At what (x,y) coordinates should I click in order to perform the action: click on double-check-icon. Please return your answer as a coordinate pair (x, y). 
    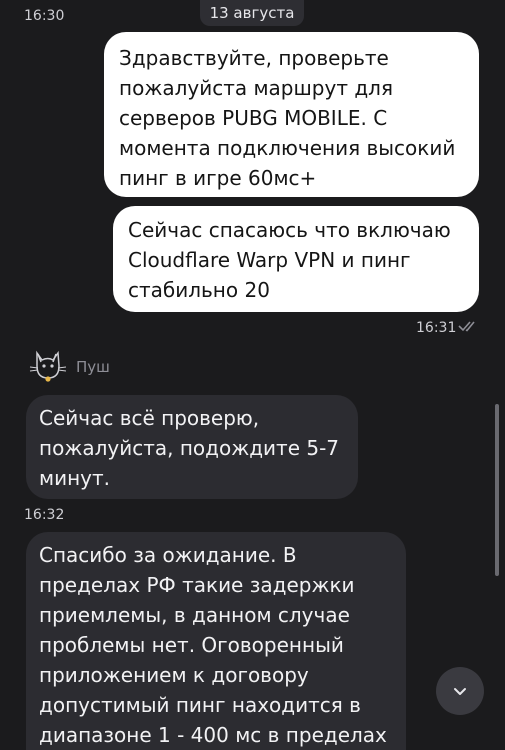
    Looking at the image, I should click on (466, 326).